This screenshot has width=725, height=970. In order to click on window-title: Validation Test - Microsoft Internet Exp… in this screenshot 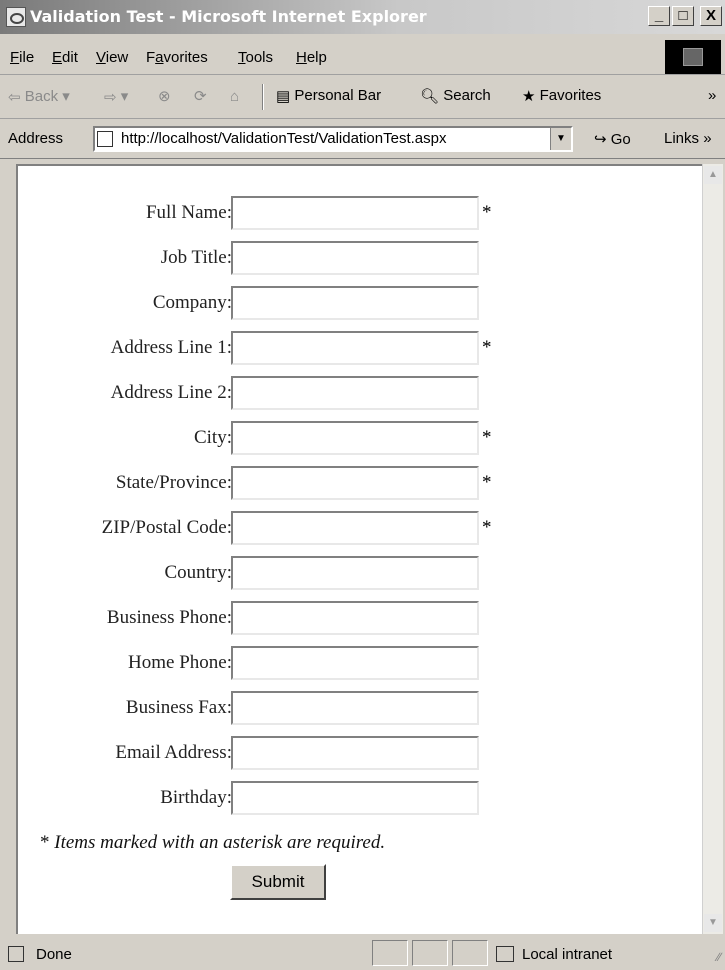, I will do `click(228, 16)`.